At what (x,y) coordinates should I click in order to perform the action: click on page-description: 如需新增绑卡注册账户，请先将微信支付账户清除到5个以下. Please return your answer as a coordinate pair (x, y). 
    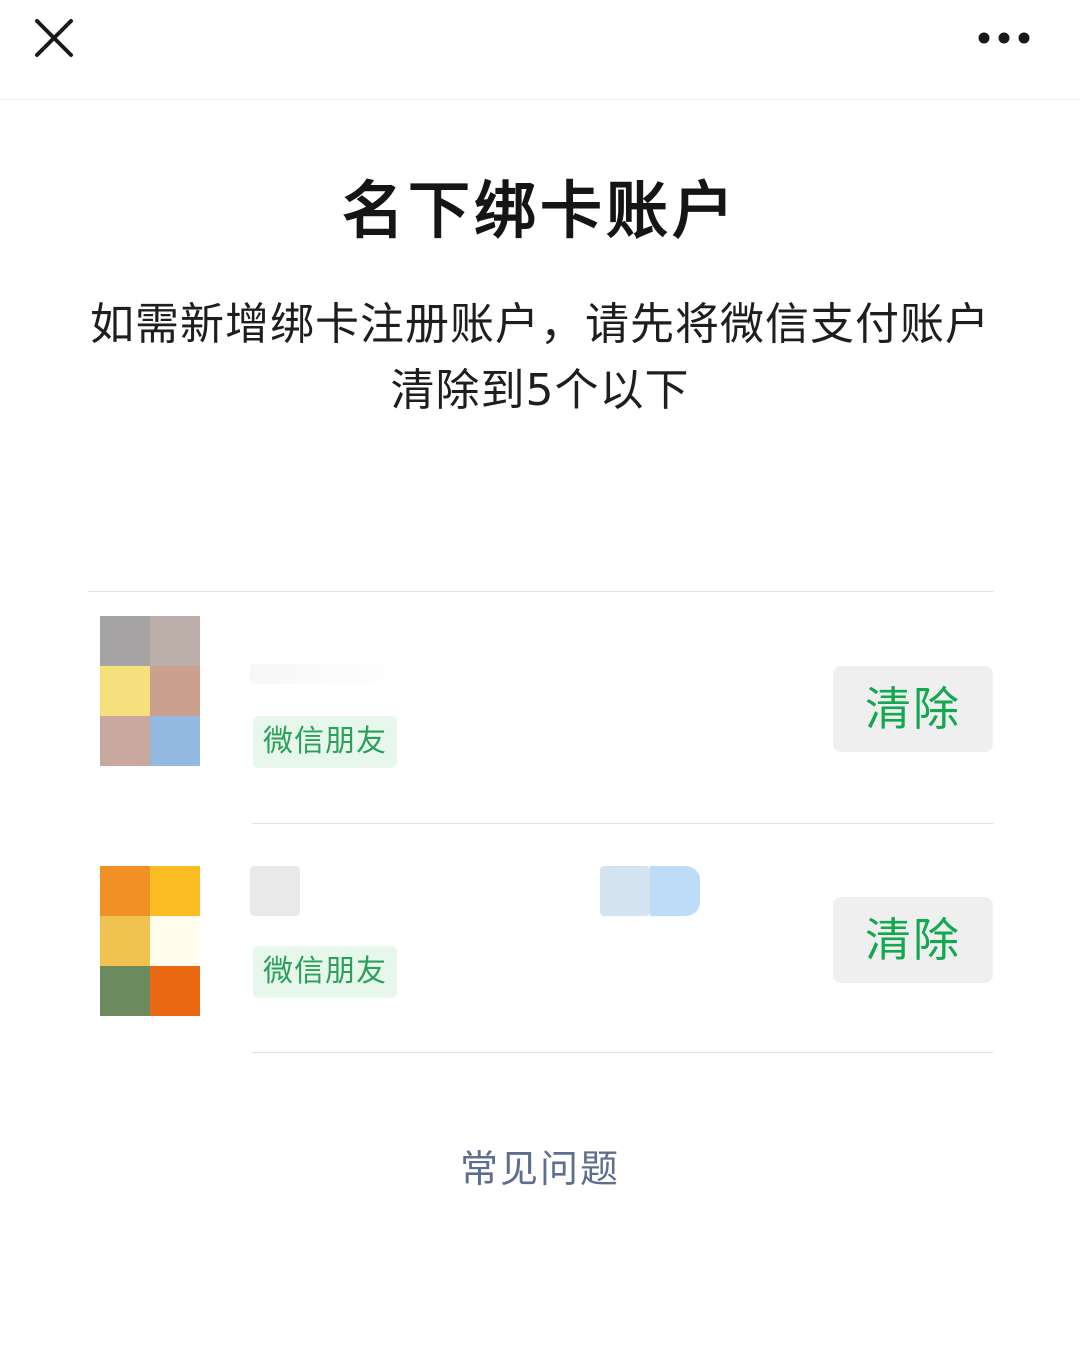
    Looking at the image, I should click on (540, 357).